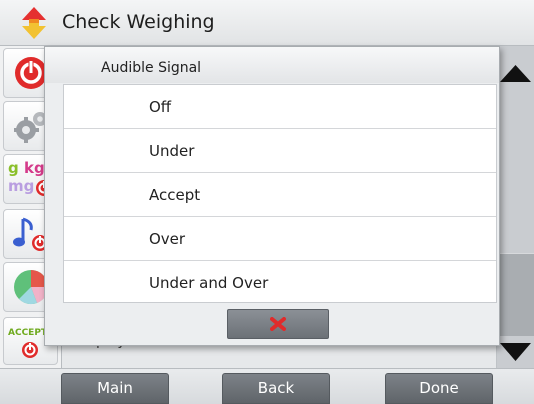 This screenshot has width=534, height=404. What do you see at coordinates (515, 294) in the screenshot?
I see `scrollbar-thumb` at bounding box center [515, 294].